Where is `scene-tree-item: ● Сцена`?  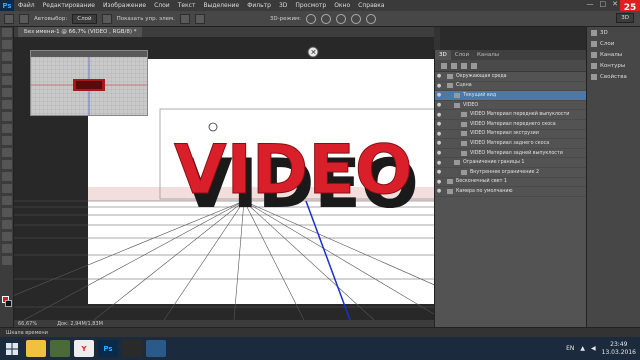 scene-tree-item: ● Сцена is located at coordinates (510, 87).